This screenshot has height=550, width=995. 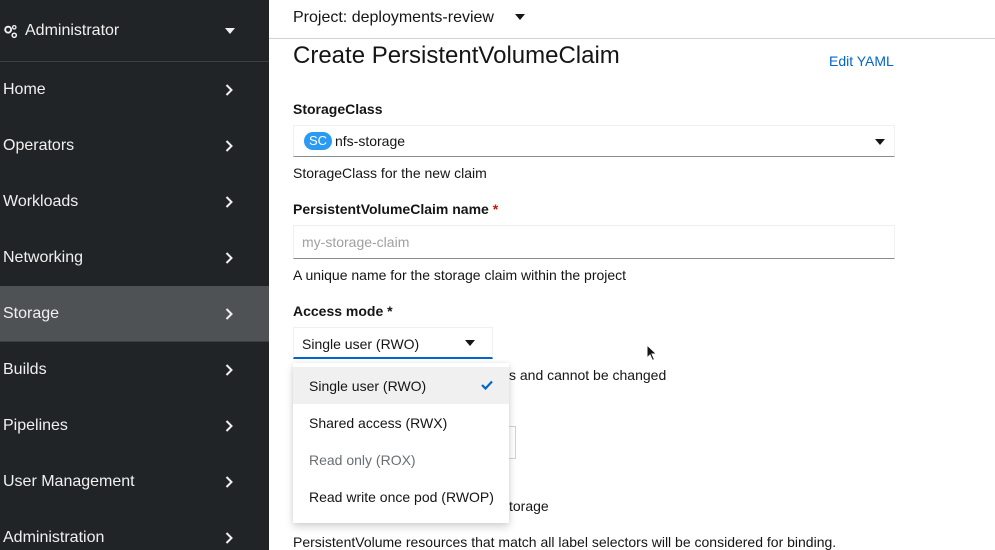 What do you see at coordinates (134, 530) in the screenshot?
I see `sidebar-item-administration: Administration` at bounding box center [134, 530].